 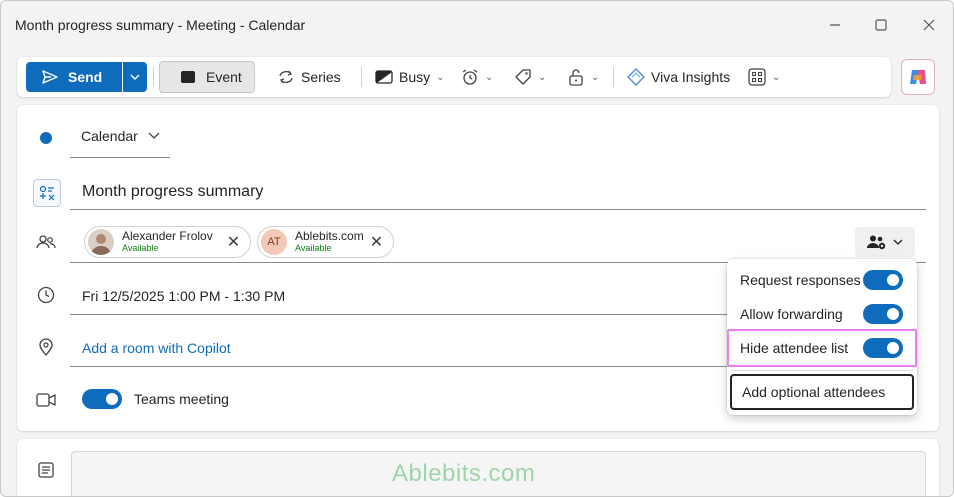 I want to click on person-photo-icon, so click(x=101, y=242).